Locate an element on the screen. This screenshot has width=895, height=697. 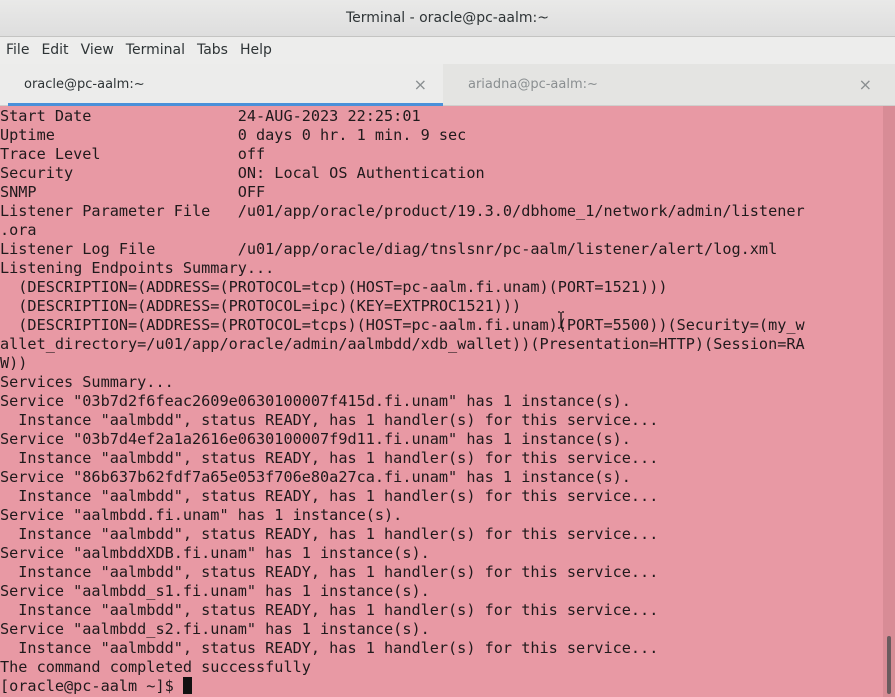
menu-terminal: Terminal is located at coordinates (155, 50).